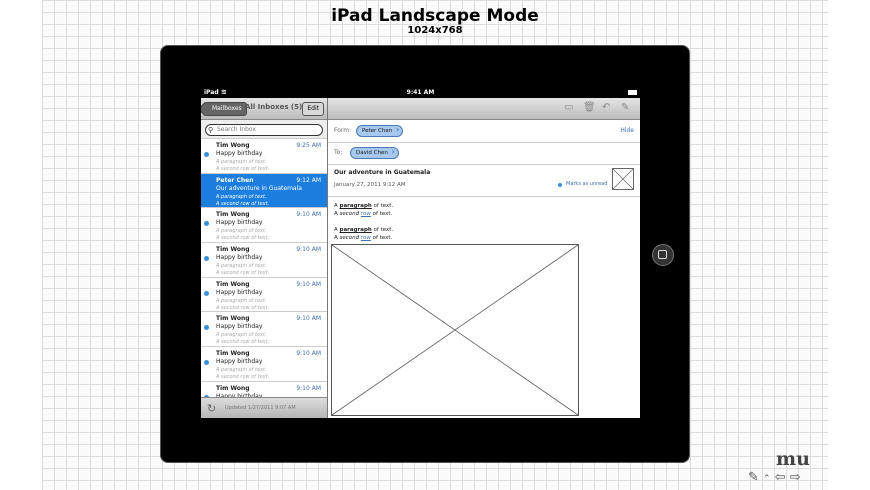 The image size is (870, 490). I want to click on forward-arrow-icon: ⇨, so click(795, 477).